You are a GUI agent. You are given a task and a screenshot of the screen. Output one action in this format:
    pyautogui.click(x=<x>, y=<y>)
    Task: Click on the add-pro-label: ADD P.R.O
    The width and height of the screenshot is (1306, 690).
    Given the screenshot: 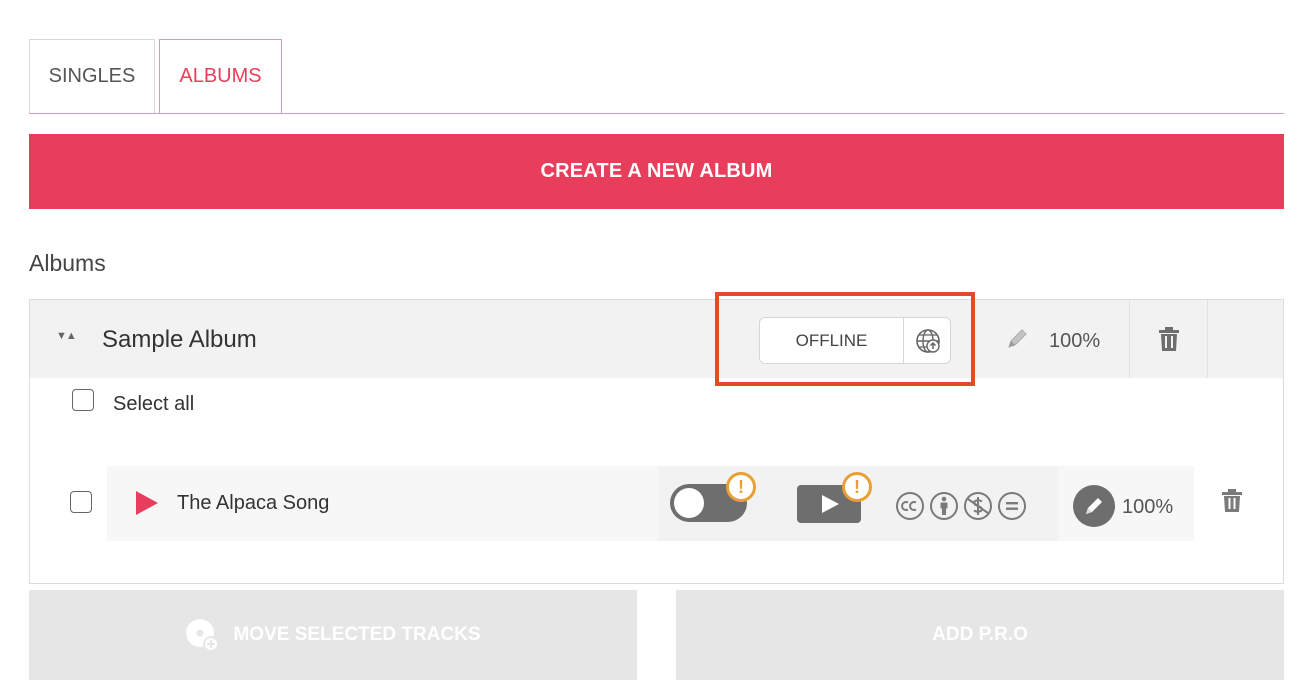 What is the action you would take?
    pyautogui.click(x=980, y=634)
    